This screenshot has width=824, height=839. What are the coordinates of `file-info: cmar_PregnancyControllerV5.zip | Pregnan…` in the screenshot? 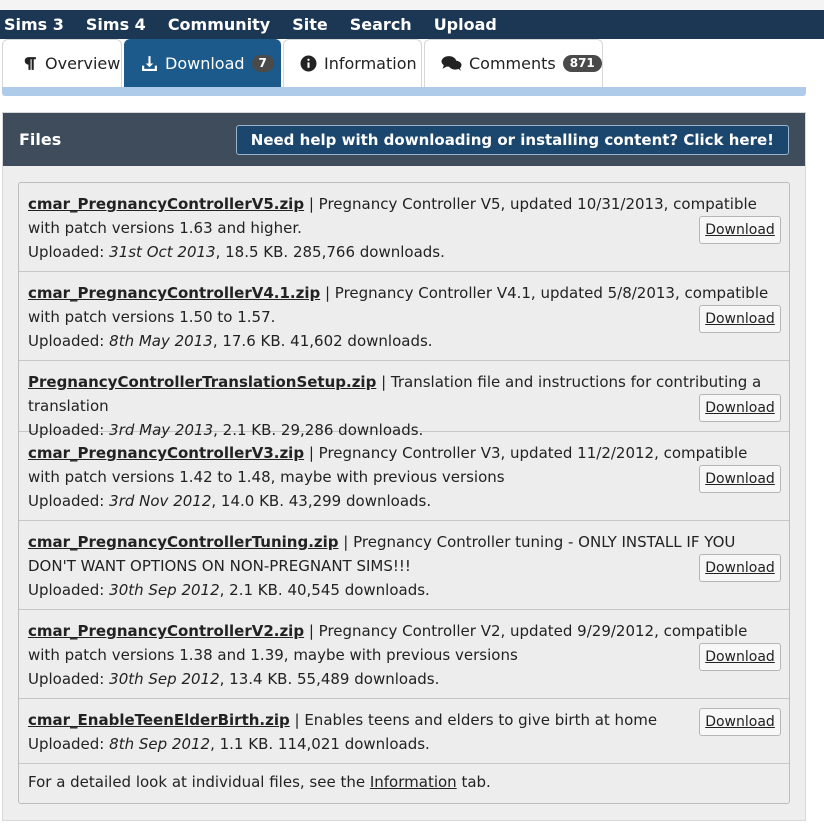 It's located at (392, 228).